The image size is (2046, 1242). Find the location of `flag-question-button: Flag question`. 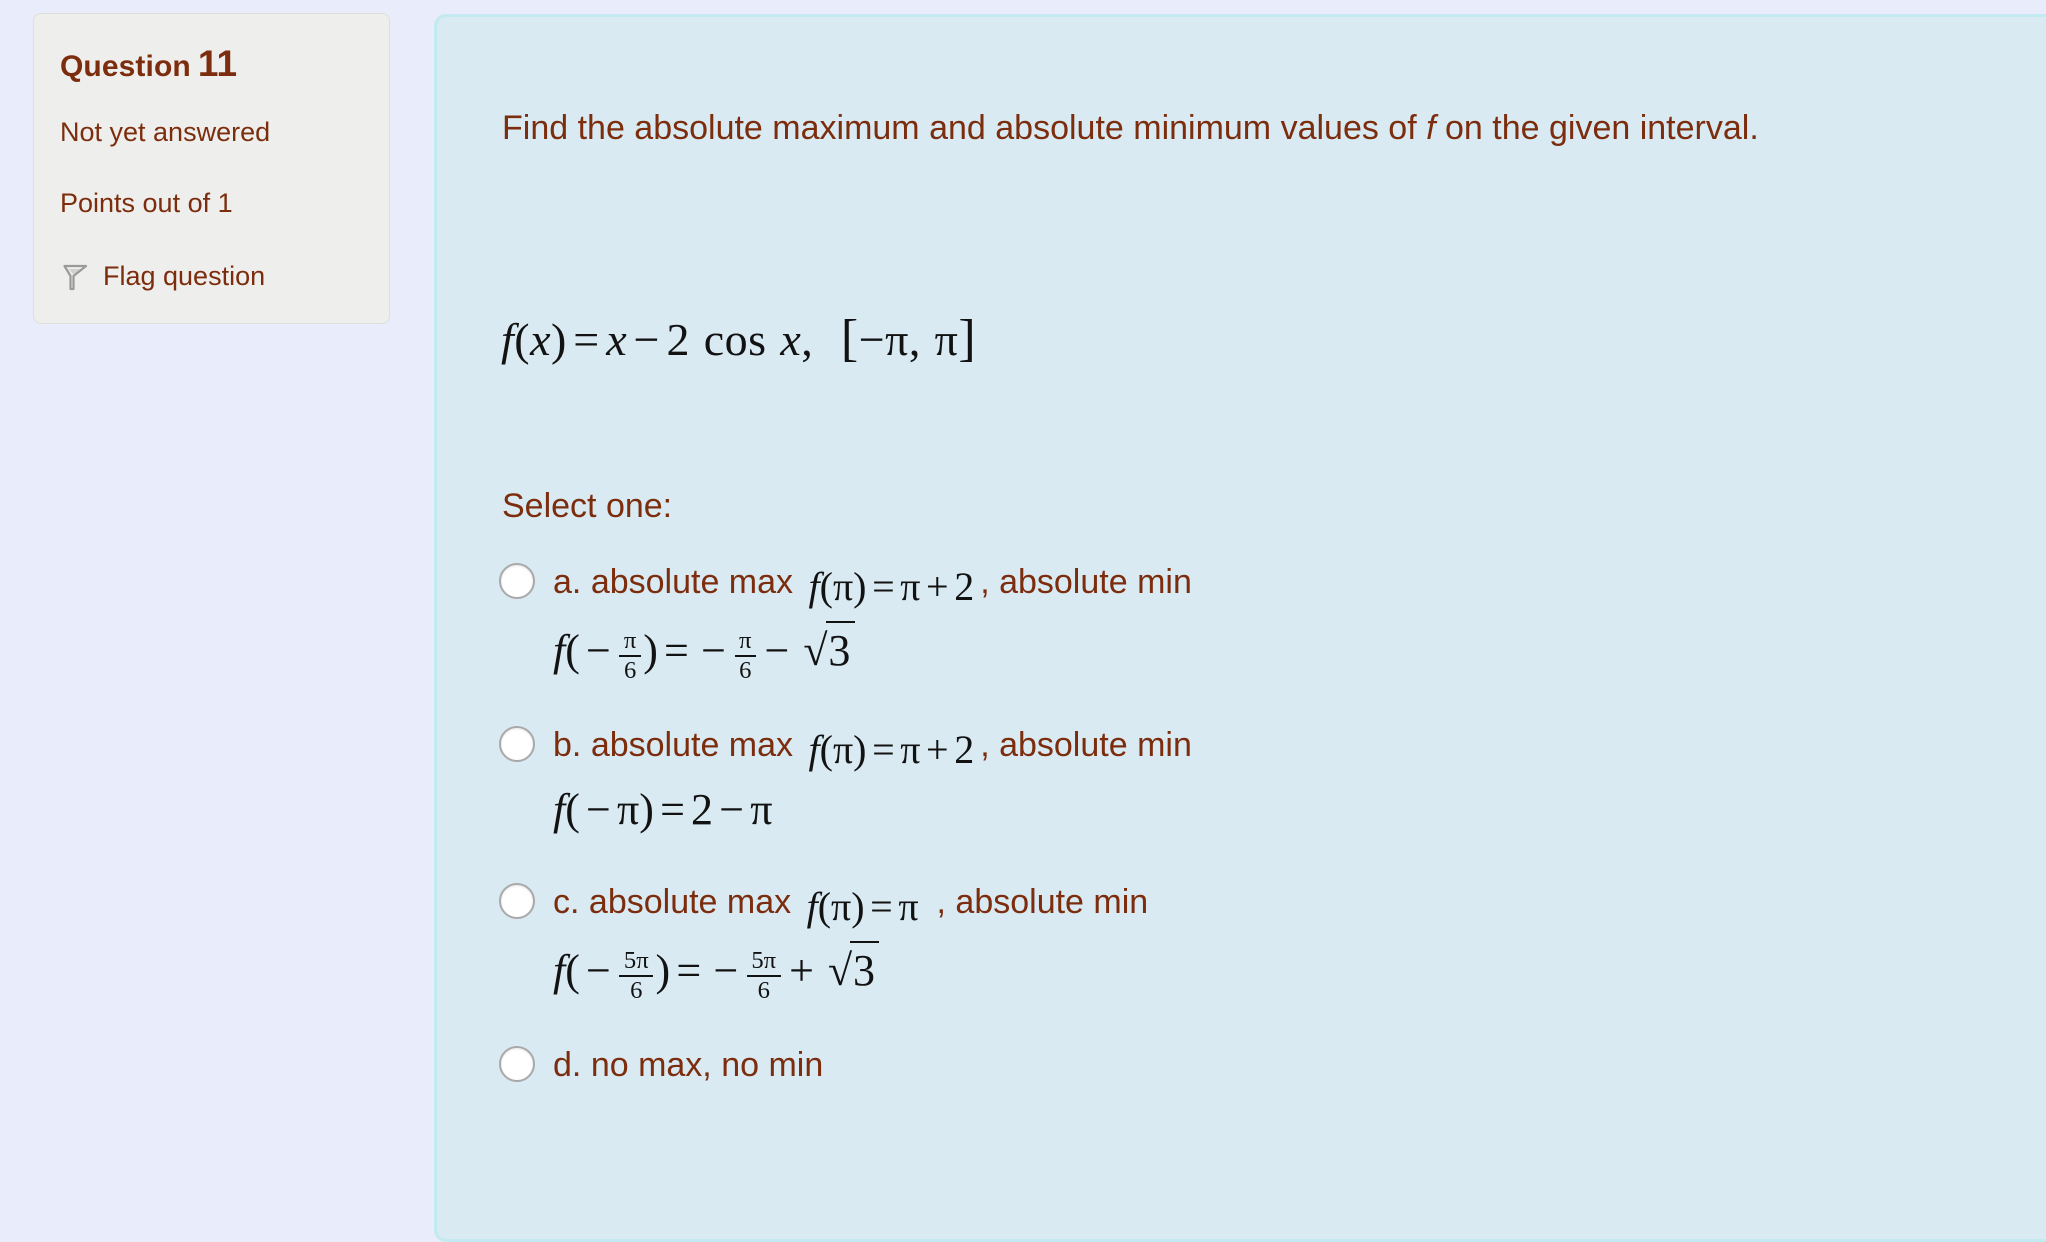

flag-question-button: Flag question is located at coordinates (211, 276).